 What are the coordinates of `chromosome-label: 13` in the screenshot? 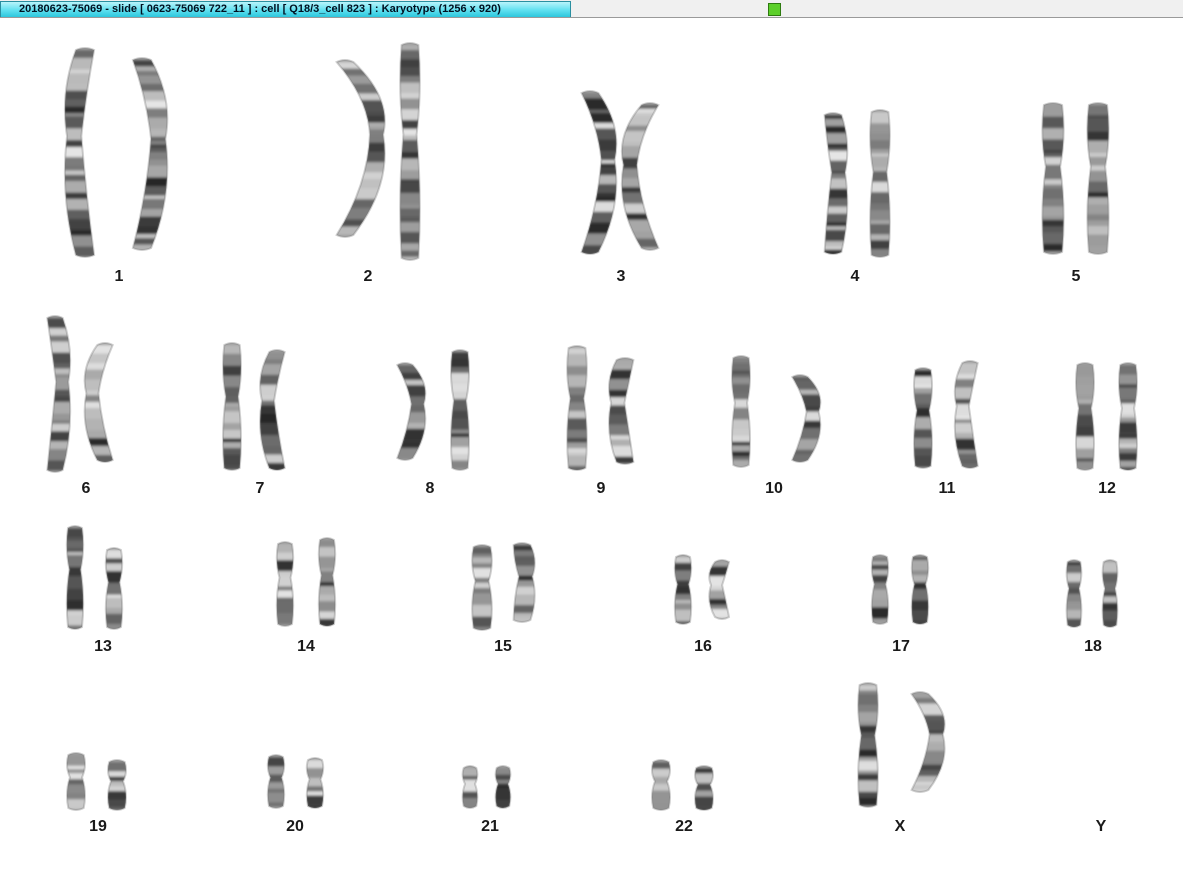 It's located at (103, 646).